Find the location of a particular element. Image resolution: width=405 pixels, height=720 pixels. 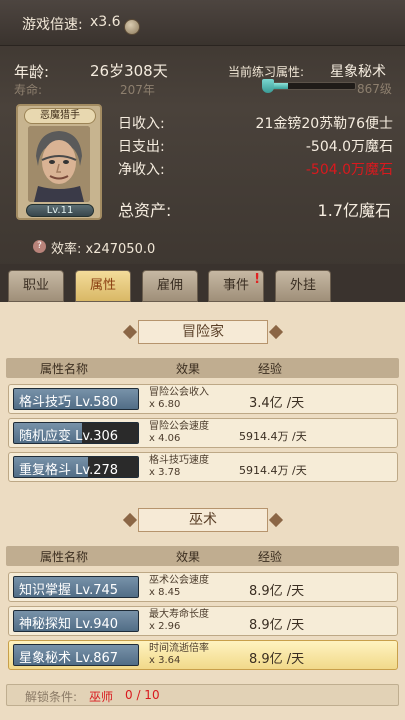

skill-name: 星象秘术 Lv.867 is located at coordinates (69, 658).